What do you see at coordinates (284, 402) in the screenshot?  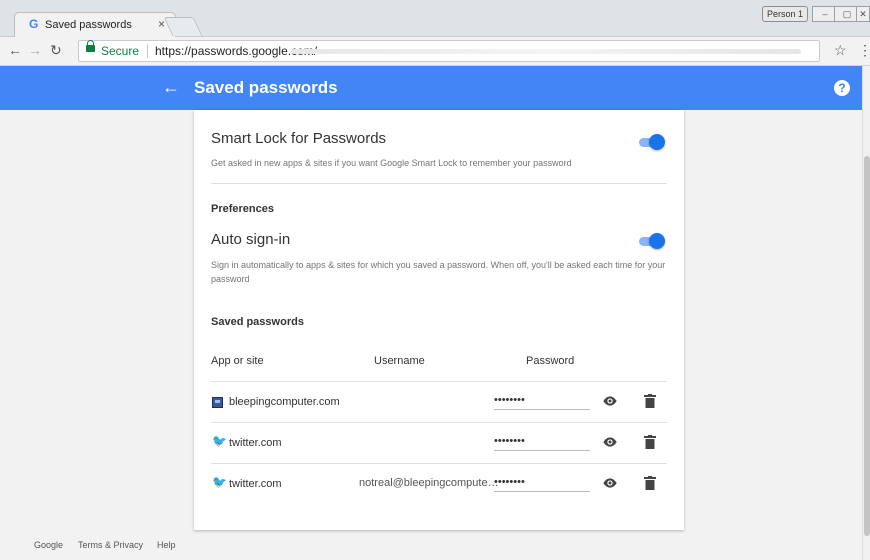 I see `site-name: bleepingcomputer.com` at bounding box center [284, 402].